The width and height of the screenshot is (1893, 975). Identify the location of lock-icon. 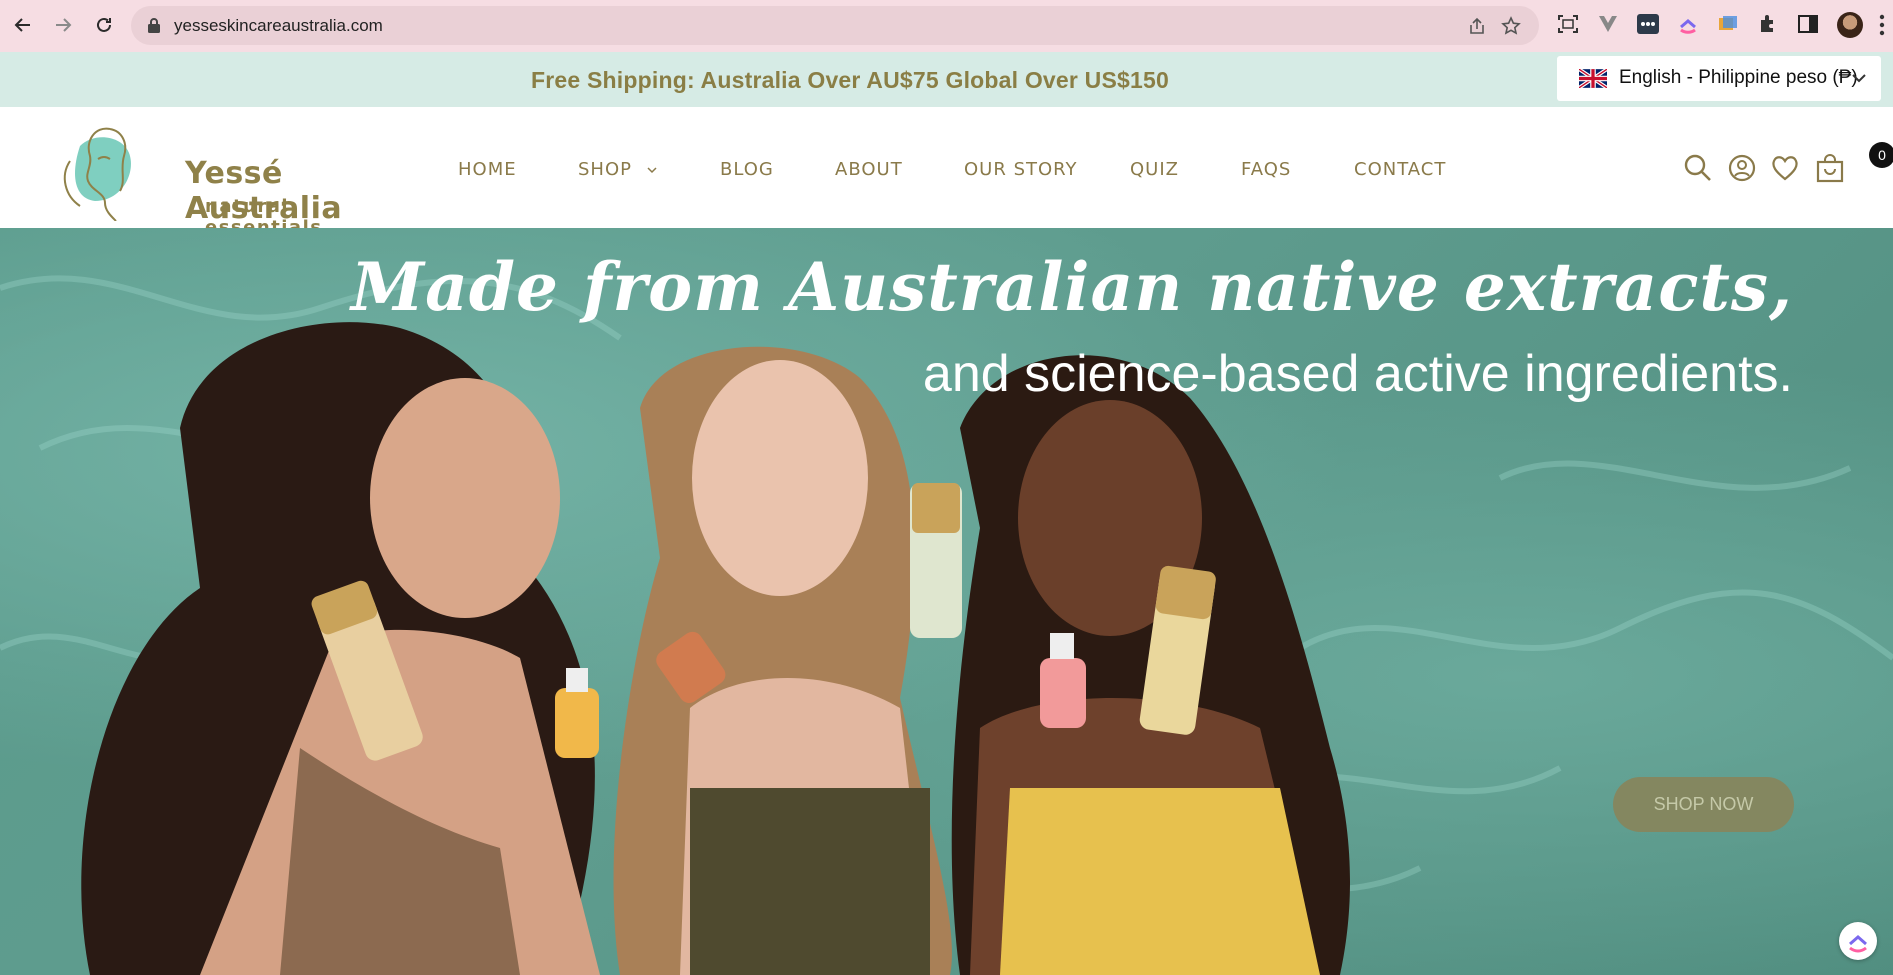
(154, 25).